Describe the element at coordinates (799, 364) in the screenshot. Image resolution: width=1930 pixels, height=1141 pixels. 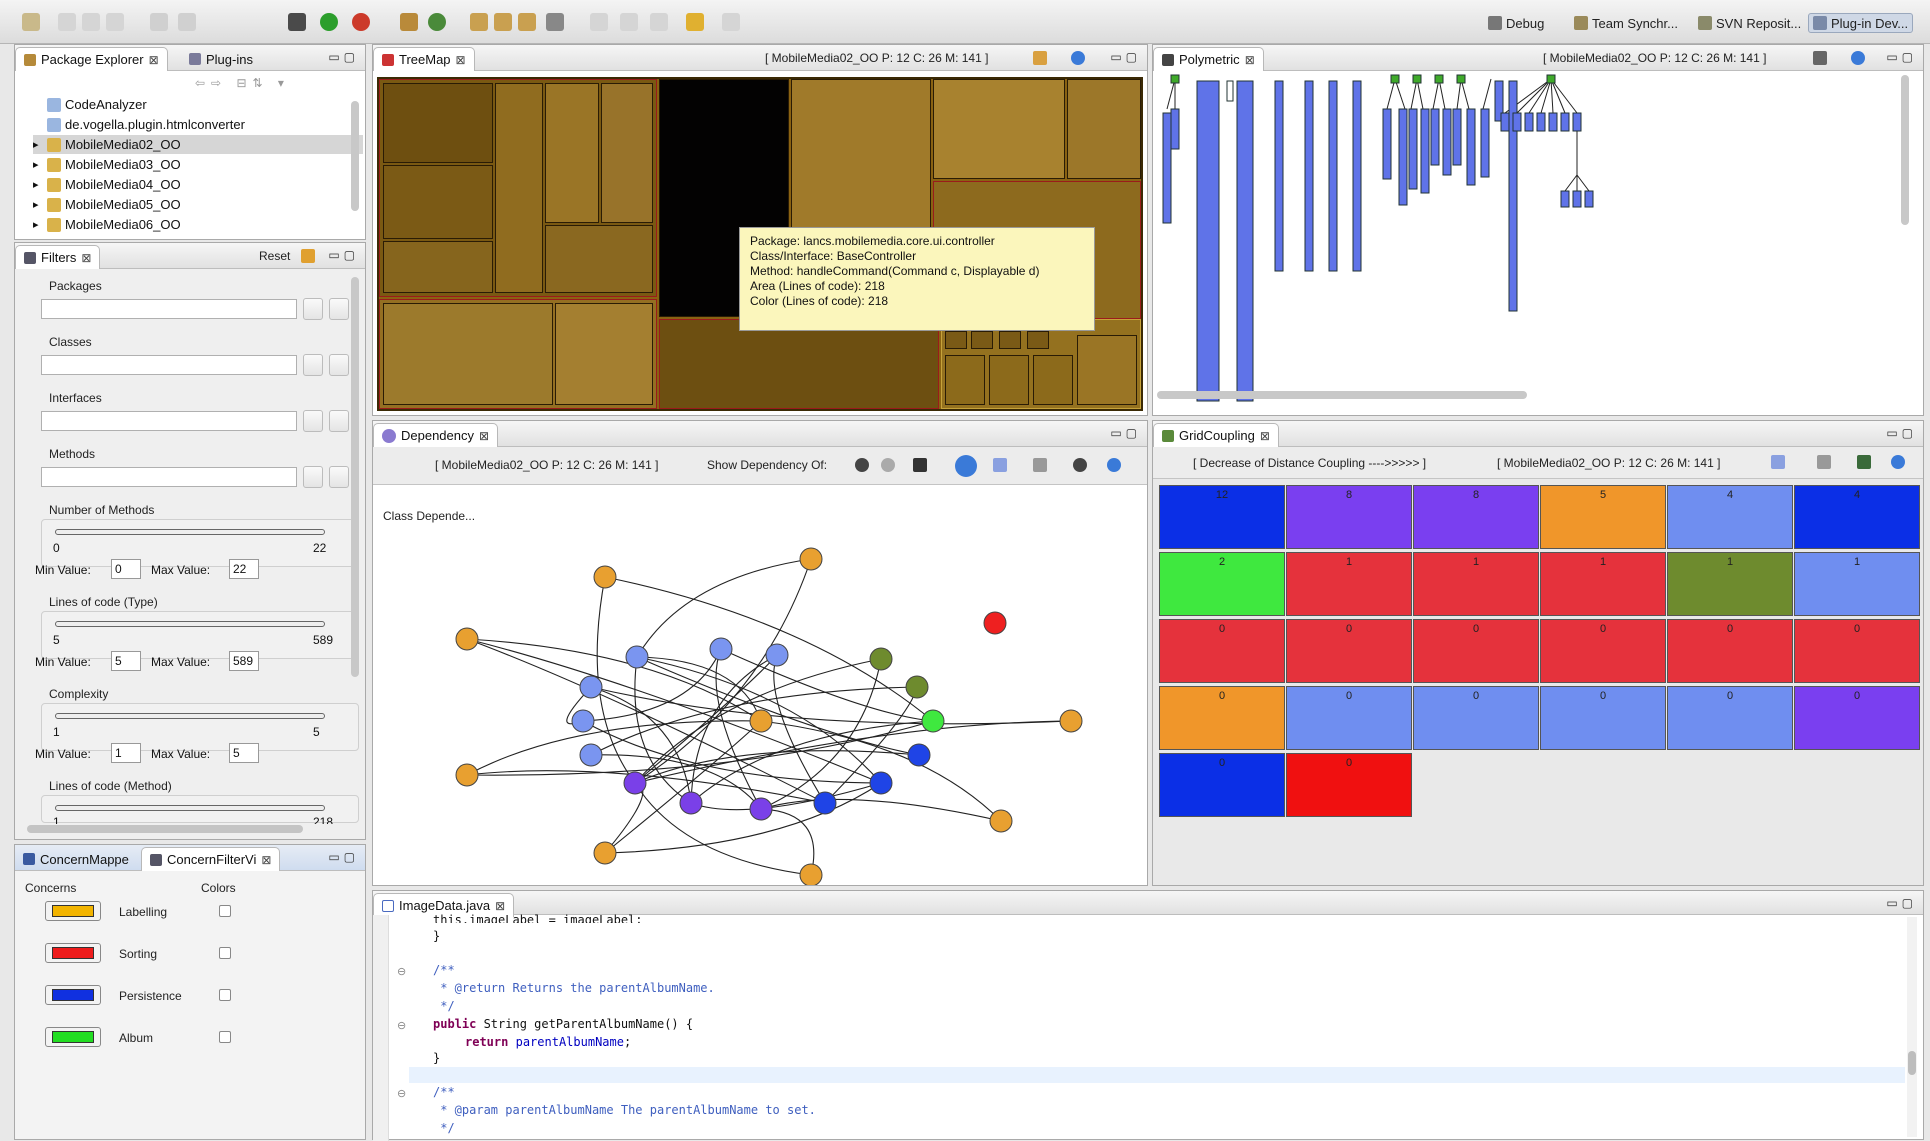
I see `treemap-package` at that location.